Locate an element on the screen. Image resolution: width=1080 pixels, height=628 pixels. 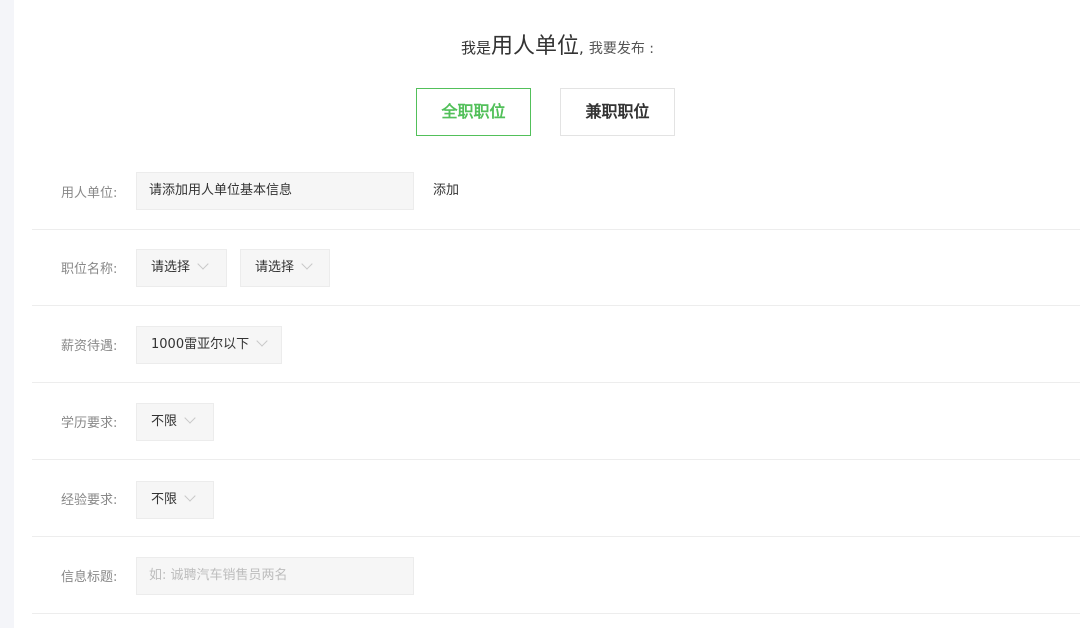
heading-tail: 我要发布 : is located at coordinates (621, 49).